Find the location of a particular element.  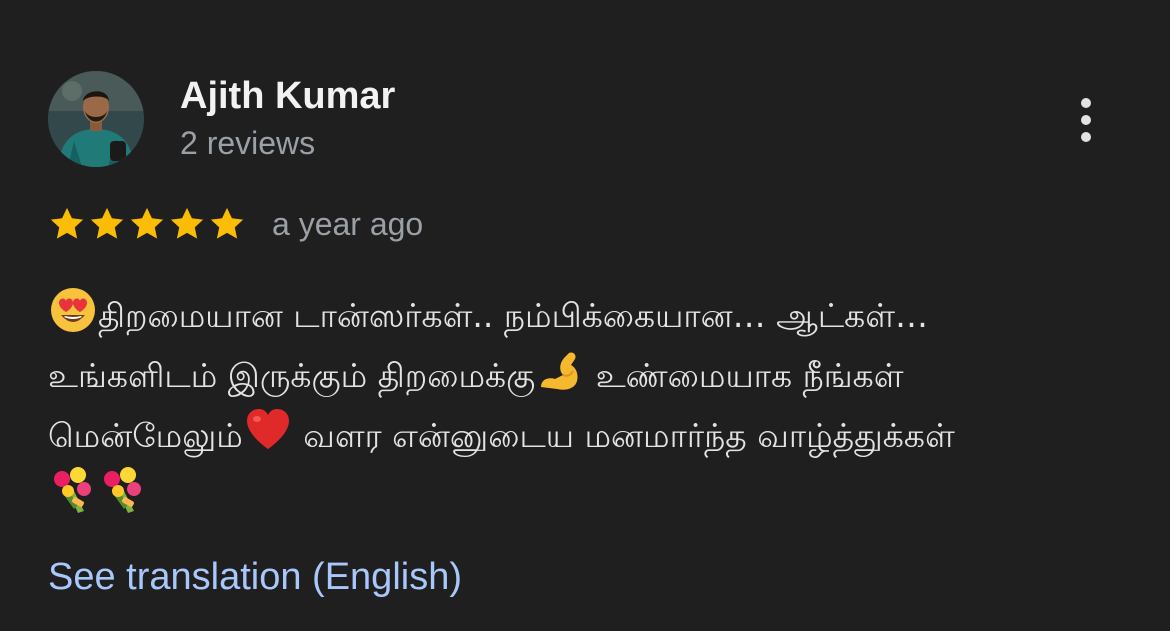

see-translation-link: See translation (English) is located at coordinates (255, 577).